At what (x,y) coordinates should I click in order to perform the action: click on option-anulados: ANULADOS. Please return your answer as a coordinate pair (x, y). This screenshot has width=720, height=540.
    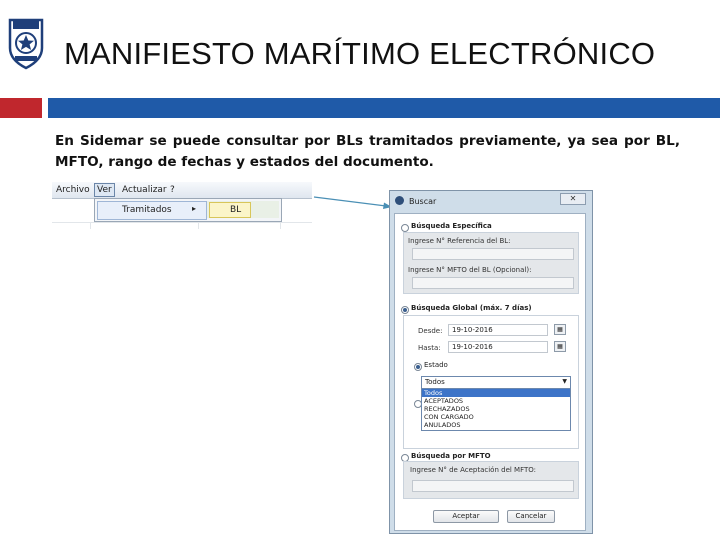
    Looking at the image, I should click on (496, 425).